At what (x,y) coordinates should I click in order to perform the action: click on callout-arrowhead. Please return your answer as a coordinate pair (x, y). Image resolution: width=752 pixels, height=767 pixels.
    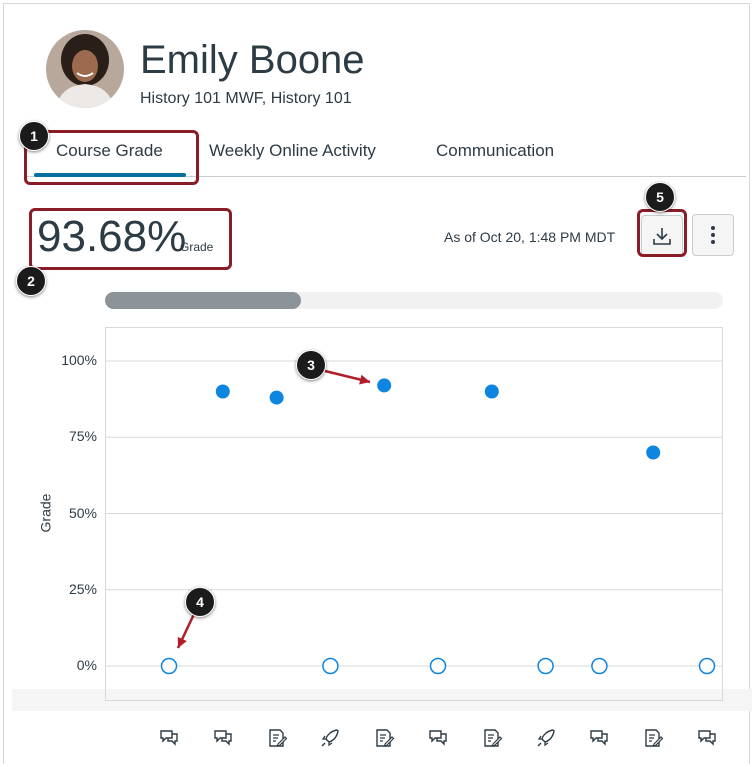
    Looking at the image, I should click on (364, 379).